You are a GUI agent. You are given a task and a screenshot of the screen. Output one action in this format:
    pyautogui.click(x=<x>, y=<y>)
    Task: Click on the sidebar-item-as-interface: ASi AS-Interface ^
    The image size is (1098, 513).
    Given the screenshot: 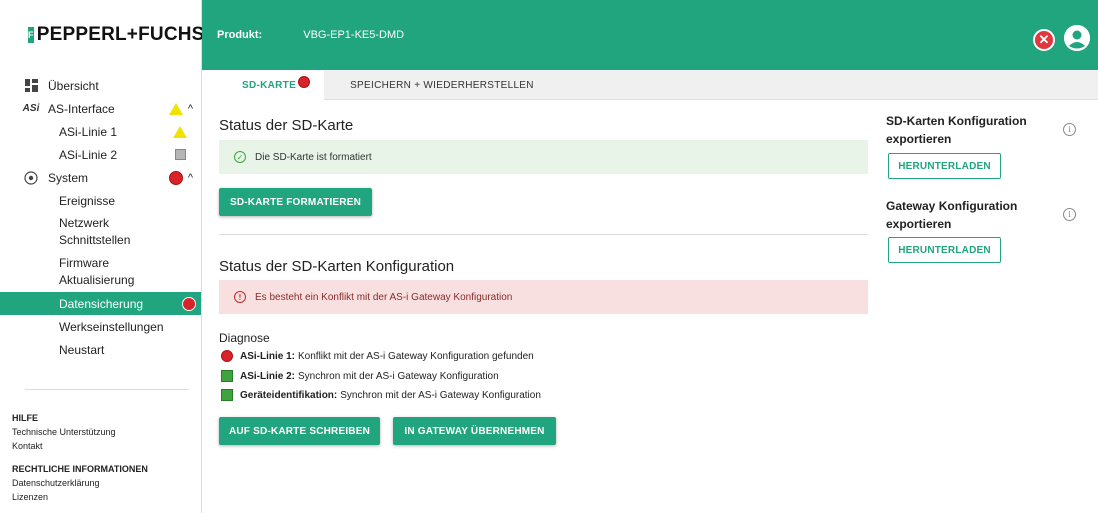 What is the action you would take?
    pyautogui.click(x=100, y=108)
    